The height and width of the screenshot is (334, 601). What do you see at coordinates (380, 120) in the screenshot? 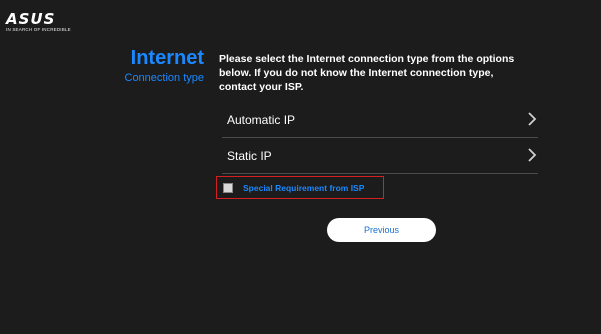
I see `option-automatic-ip: Automatic IP` at bounding box center [380, 120].